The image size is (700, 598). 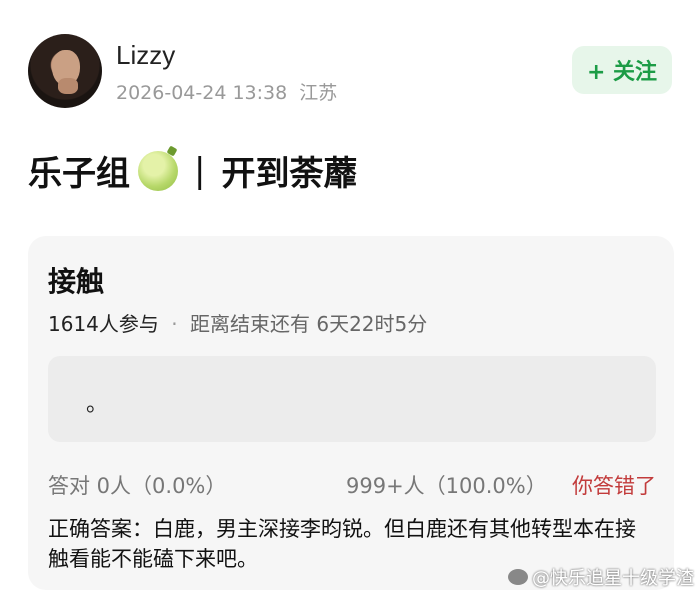 I want to click on post-datetime: 2026-04-24 13:38, so click(x=202, y=93).